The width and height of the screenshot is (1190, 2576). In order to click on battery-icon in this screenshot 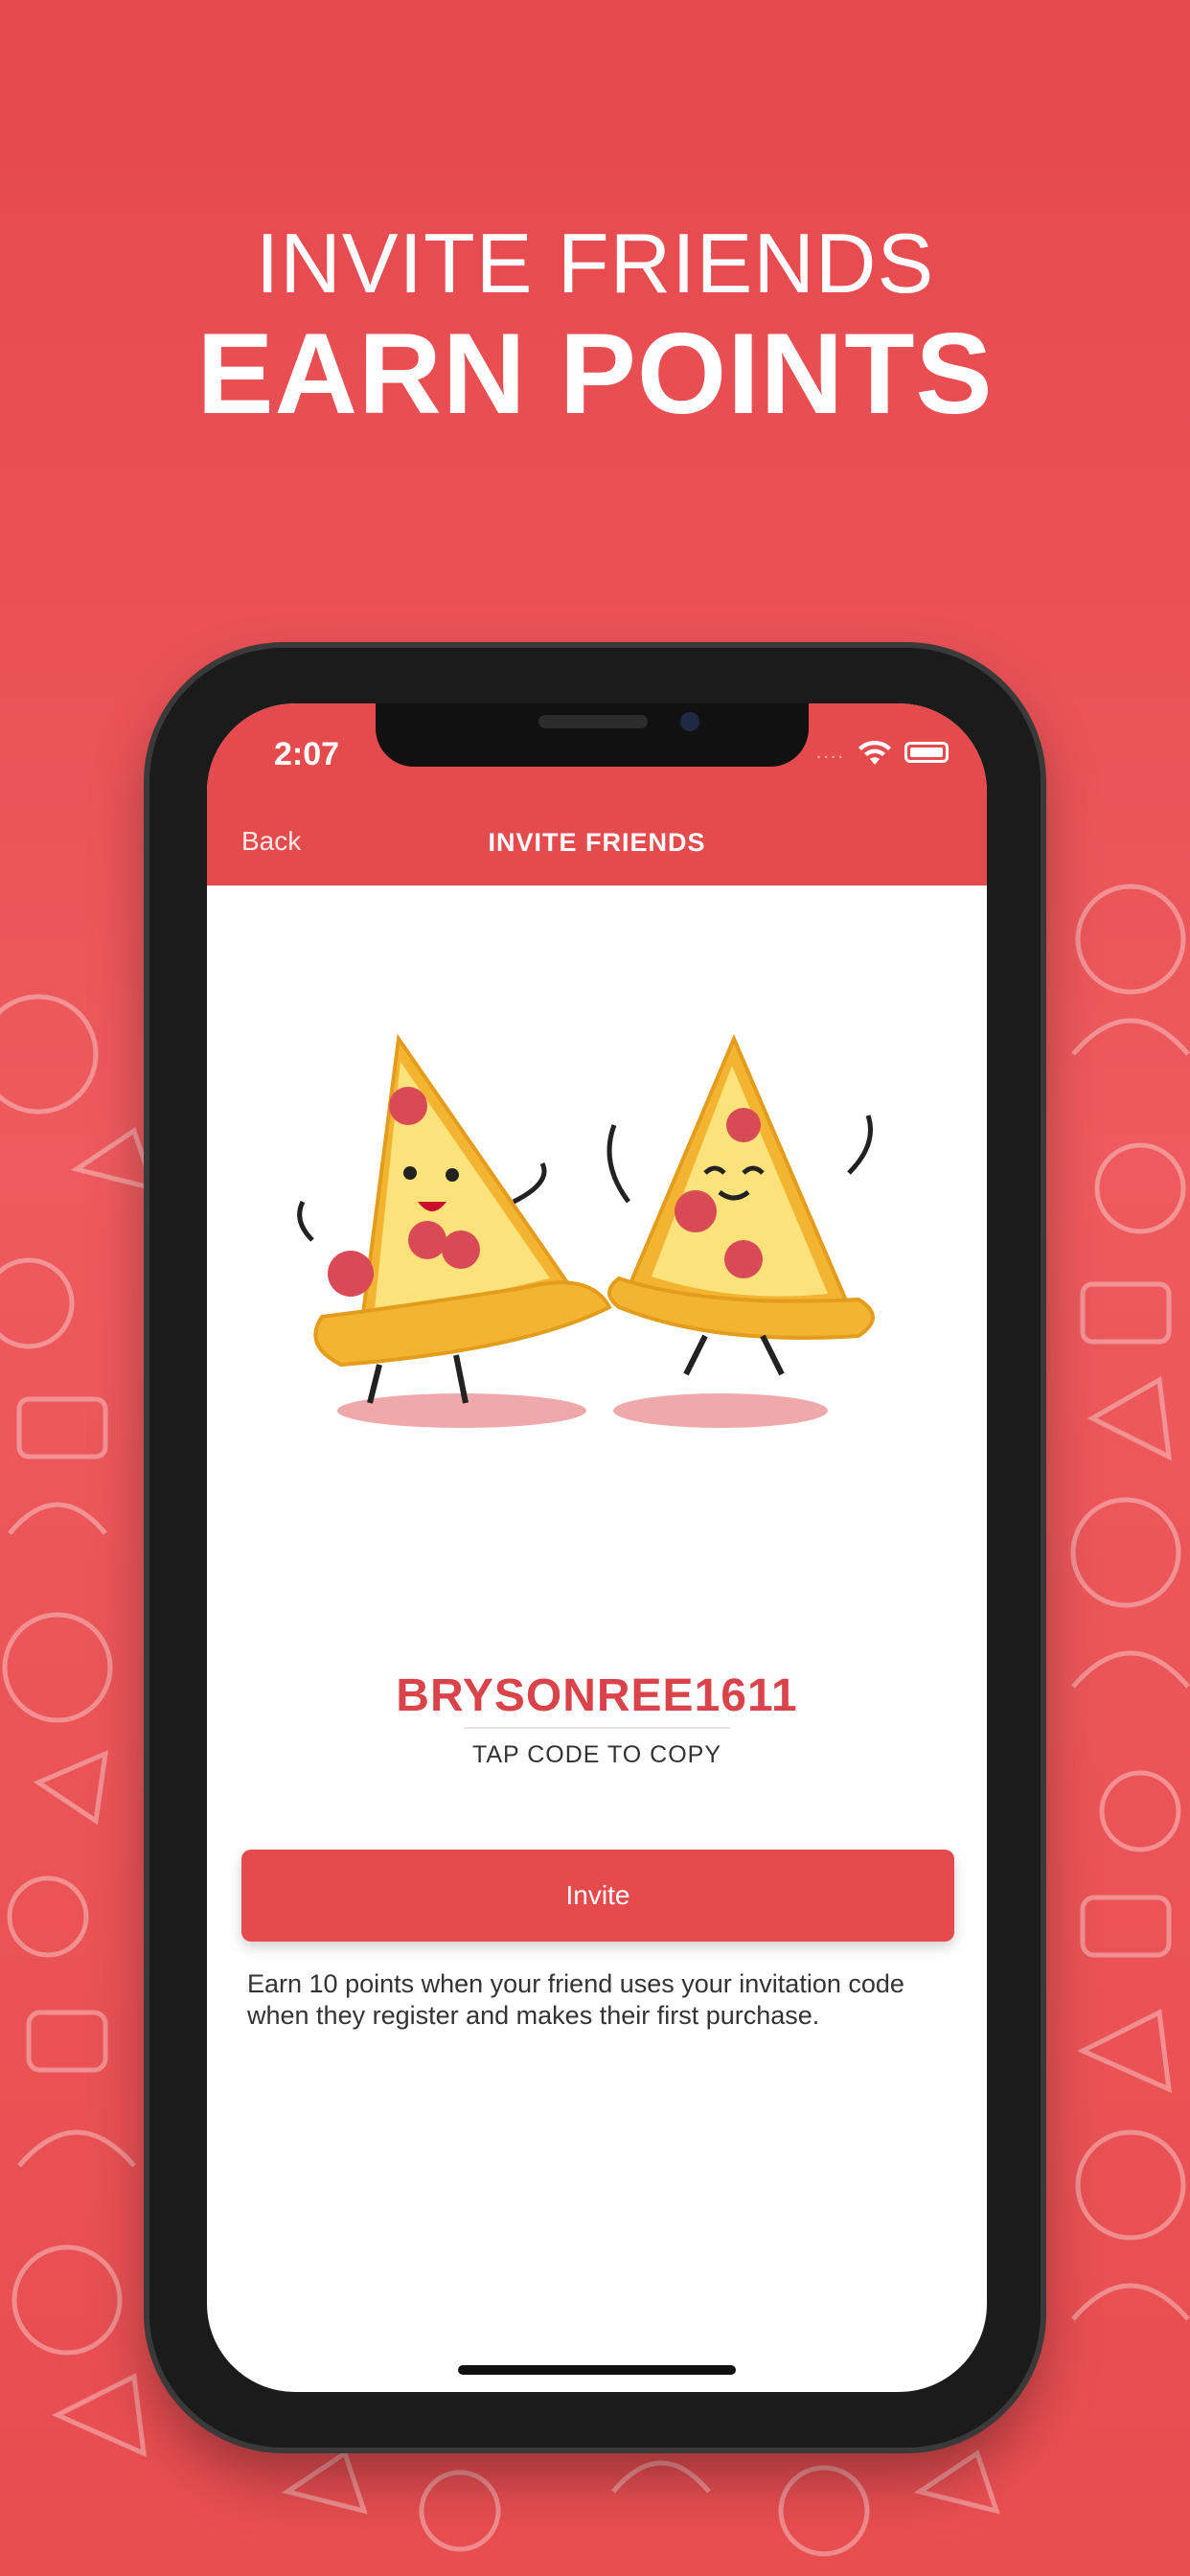, I will do `click(927, 752)`.